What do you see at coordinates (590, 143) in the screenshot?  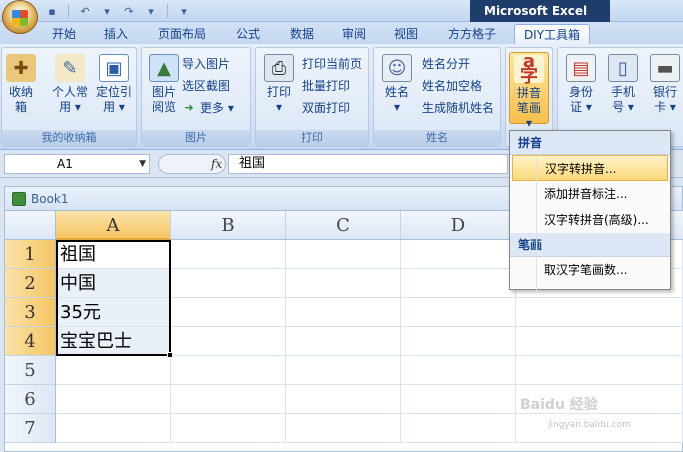 I see `menu-section-pinyin: 拼音` at bounding box center [590, 143].